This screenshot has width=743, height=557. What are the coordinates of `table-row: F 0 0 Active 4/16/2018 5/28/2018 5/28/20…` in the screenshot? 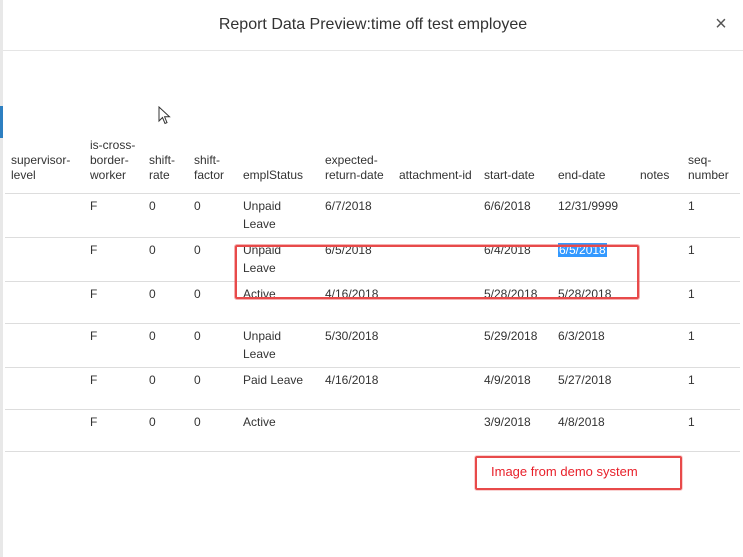 It's located at (372, 302).